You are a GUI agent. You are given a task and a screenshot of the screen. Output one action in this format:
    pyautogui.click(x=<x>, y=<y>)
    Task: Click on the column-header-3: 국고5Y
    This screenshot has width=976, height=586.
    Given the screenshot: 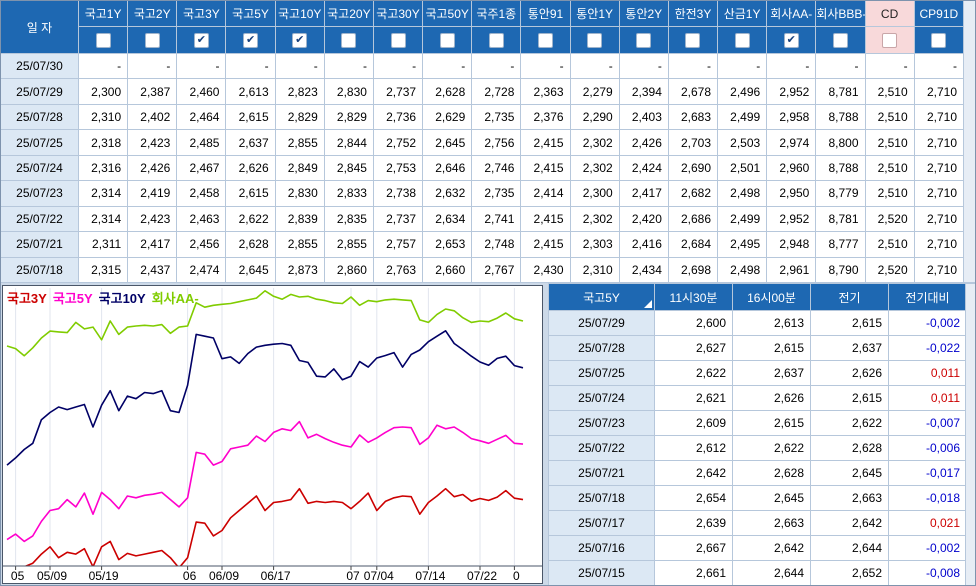 What is the action you would take?
    pyautogui.click(x=250, y=13)
    